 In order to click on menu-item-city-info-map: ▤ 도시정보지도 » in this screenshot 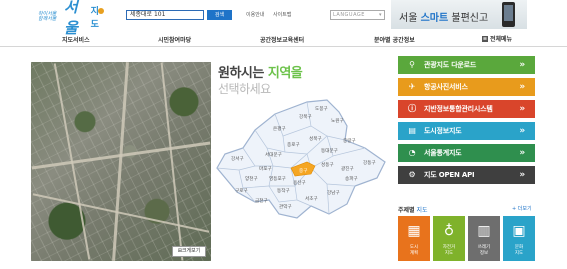, I will do `click(466, 131)`.